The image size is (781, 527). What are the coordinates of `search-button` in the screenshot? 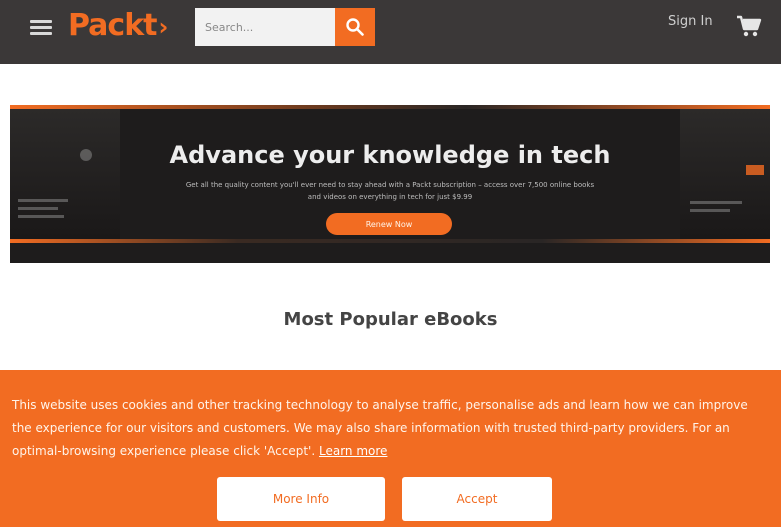 It's located at (355, 27).